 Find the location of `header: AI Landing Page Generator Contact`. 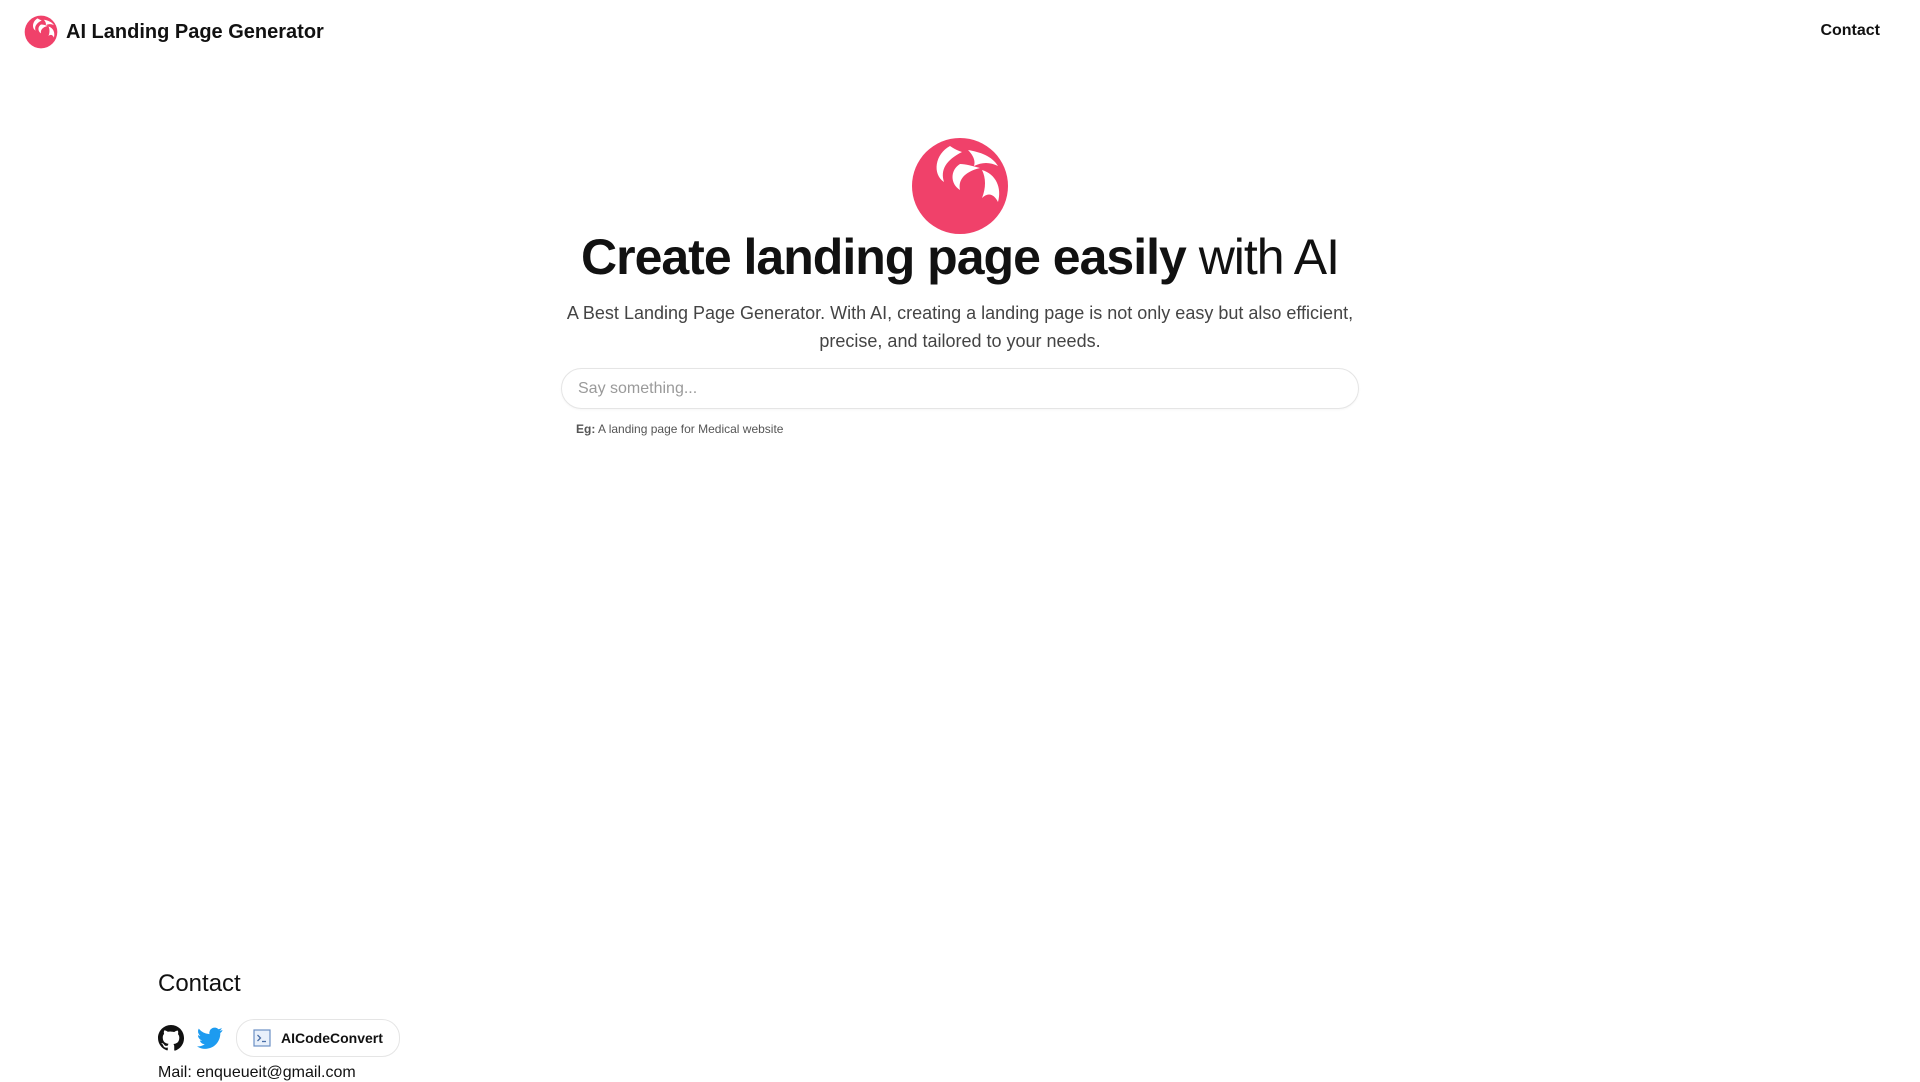

header: AI Landing Page Generator Contact is located at coordinates (960, 32).